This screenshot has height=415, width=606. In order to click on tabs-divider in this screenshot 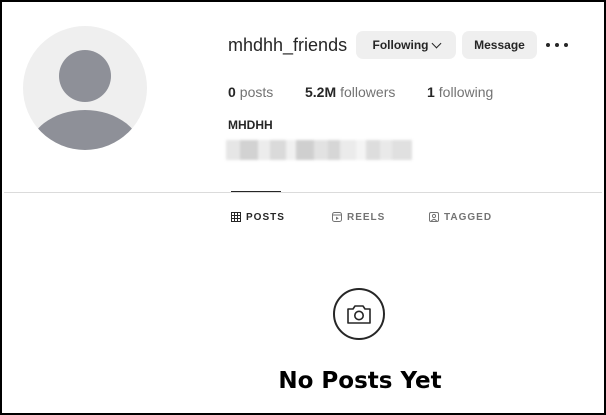, I will do `click(303, 192)`.